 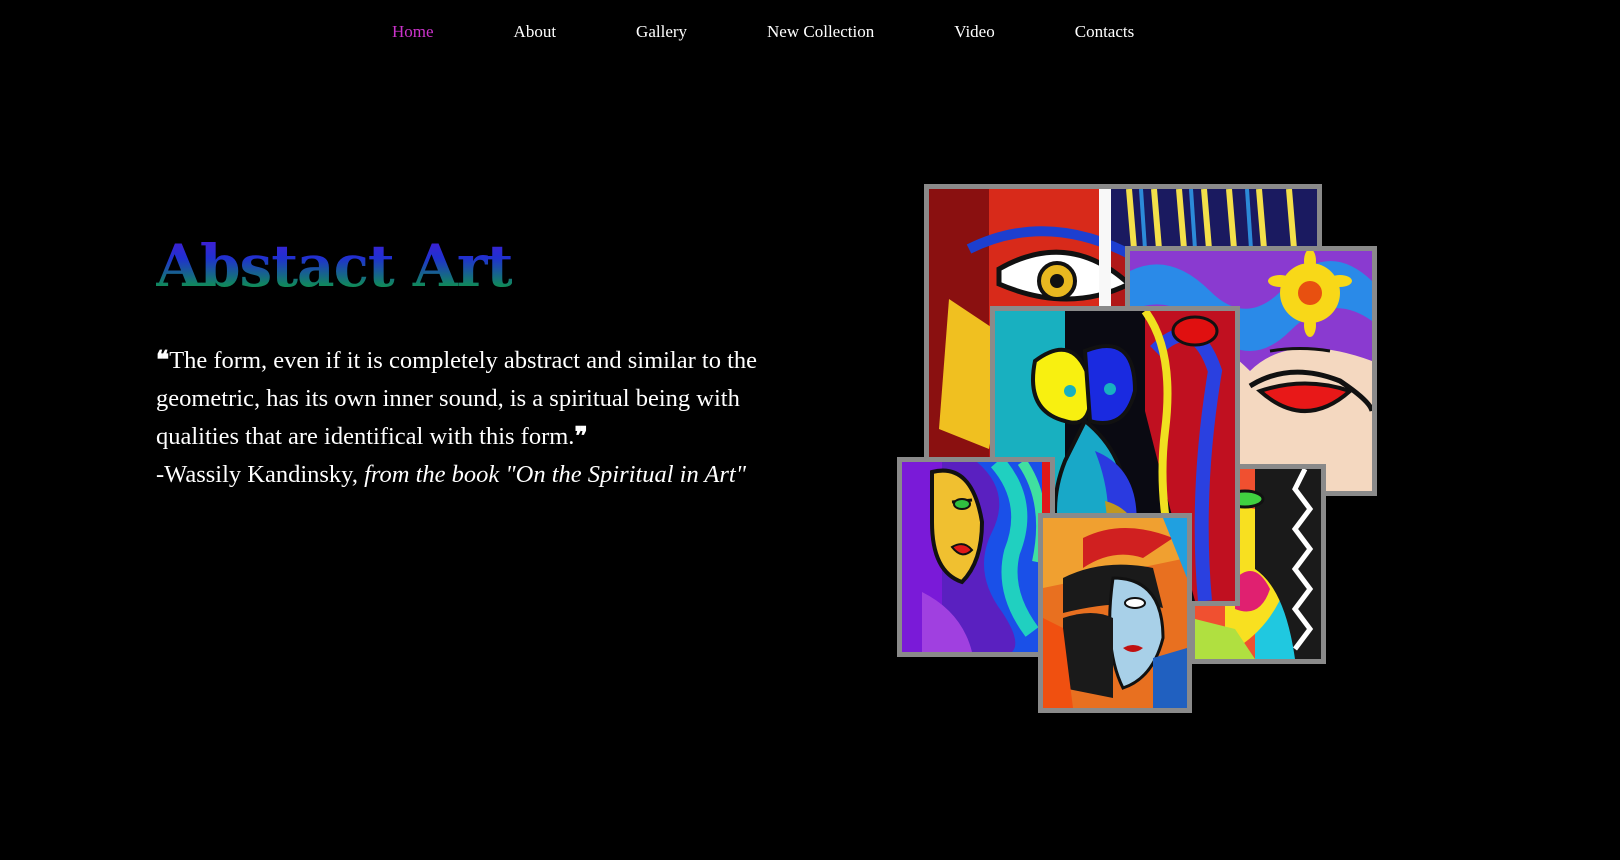 What do you see at coordinates (260, 474) in the screenshot?
I see `quote-author: -Wassily Kandinsky,` at bounding box center [260, 474].